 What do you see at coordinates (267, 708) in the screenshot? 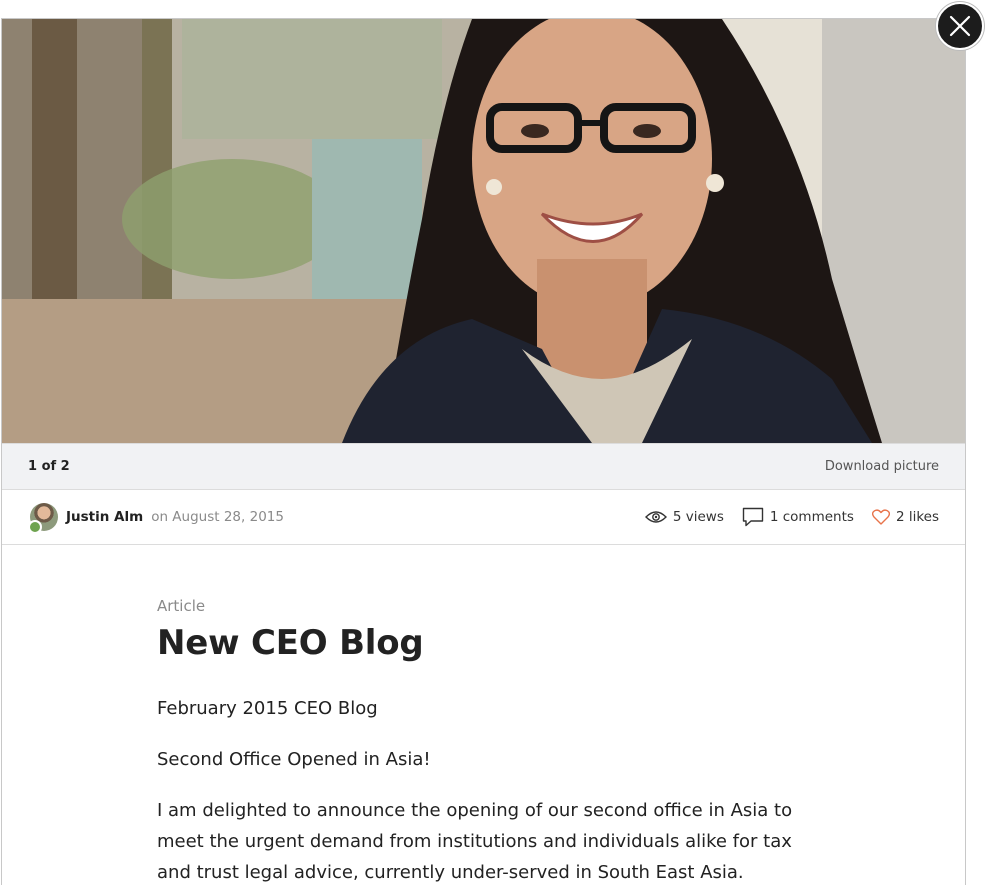
I see `article-paragraph: February 2015 CEO Blog` at bounding box center [267, 708].